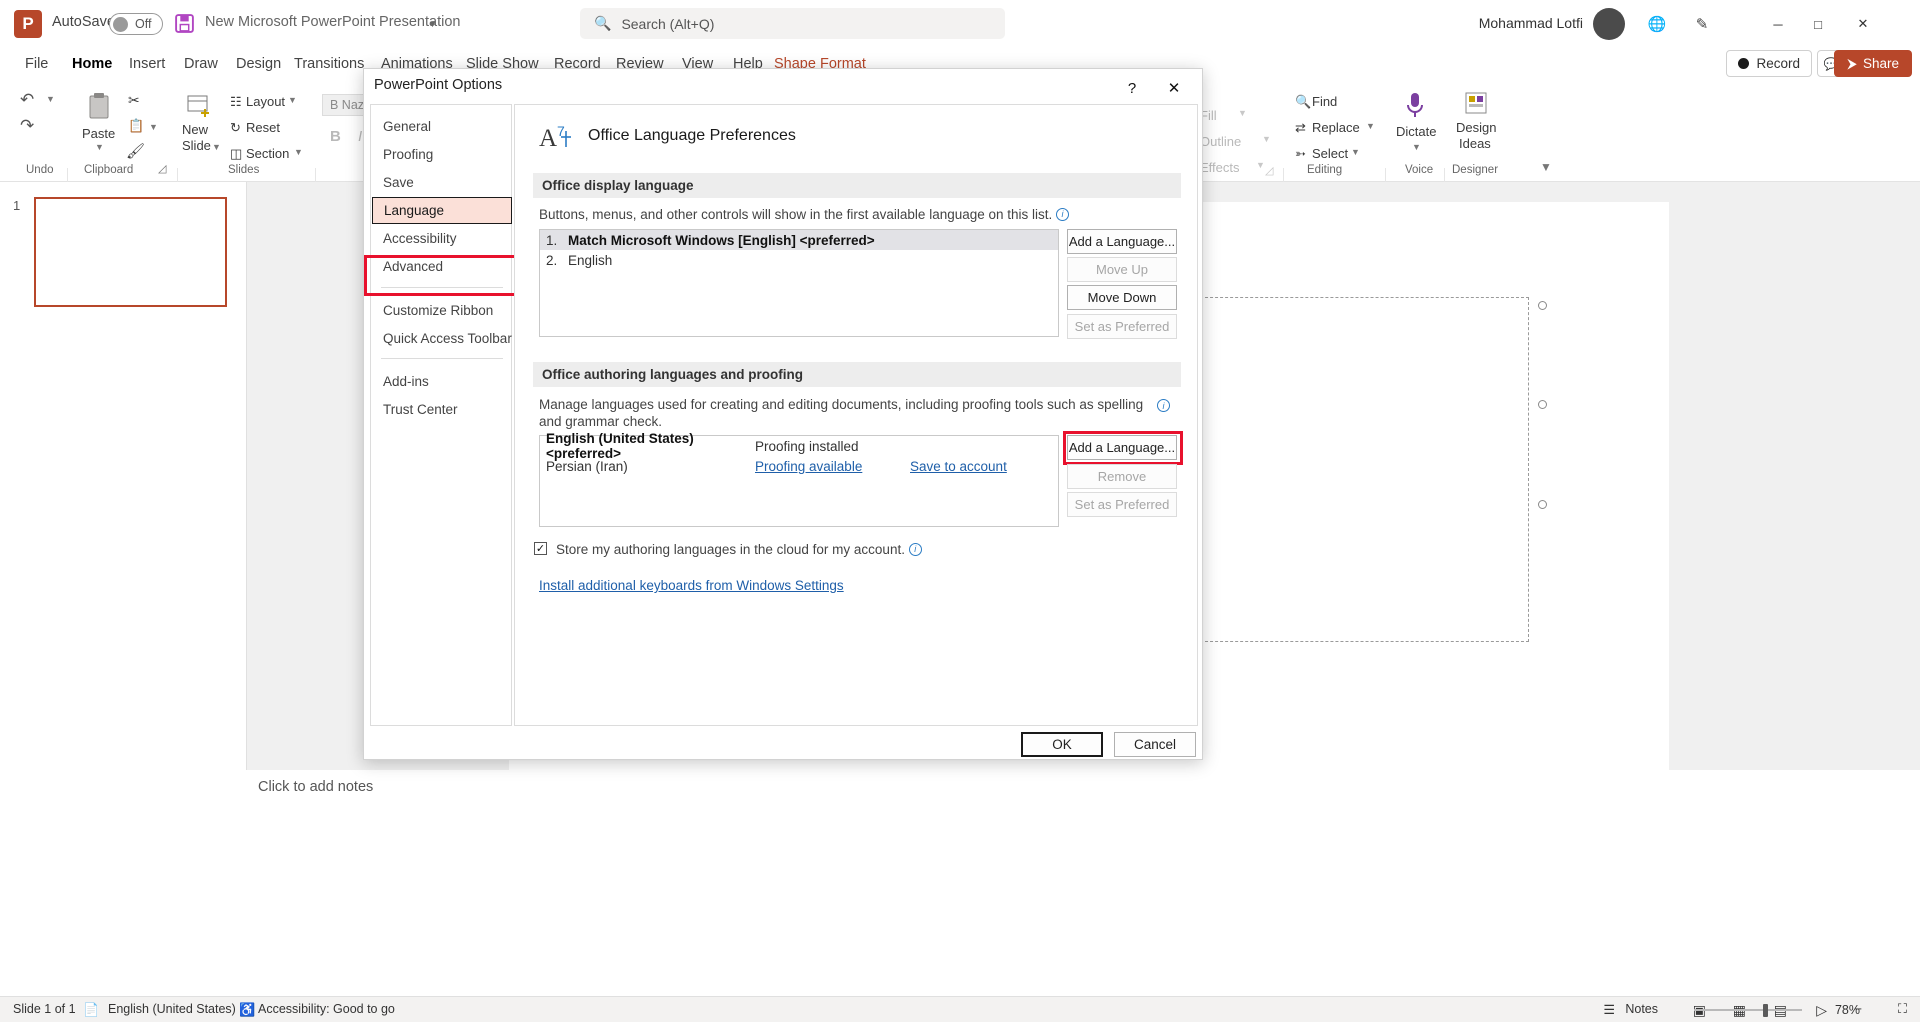 The image size is (1920, 1022). Describe the element at coordinates (1220, 167) in the screenshot. I see `shape-effects-label: Effects` at that location.